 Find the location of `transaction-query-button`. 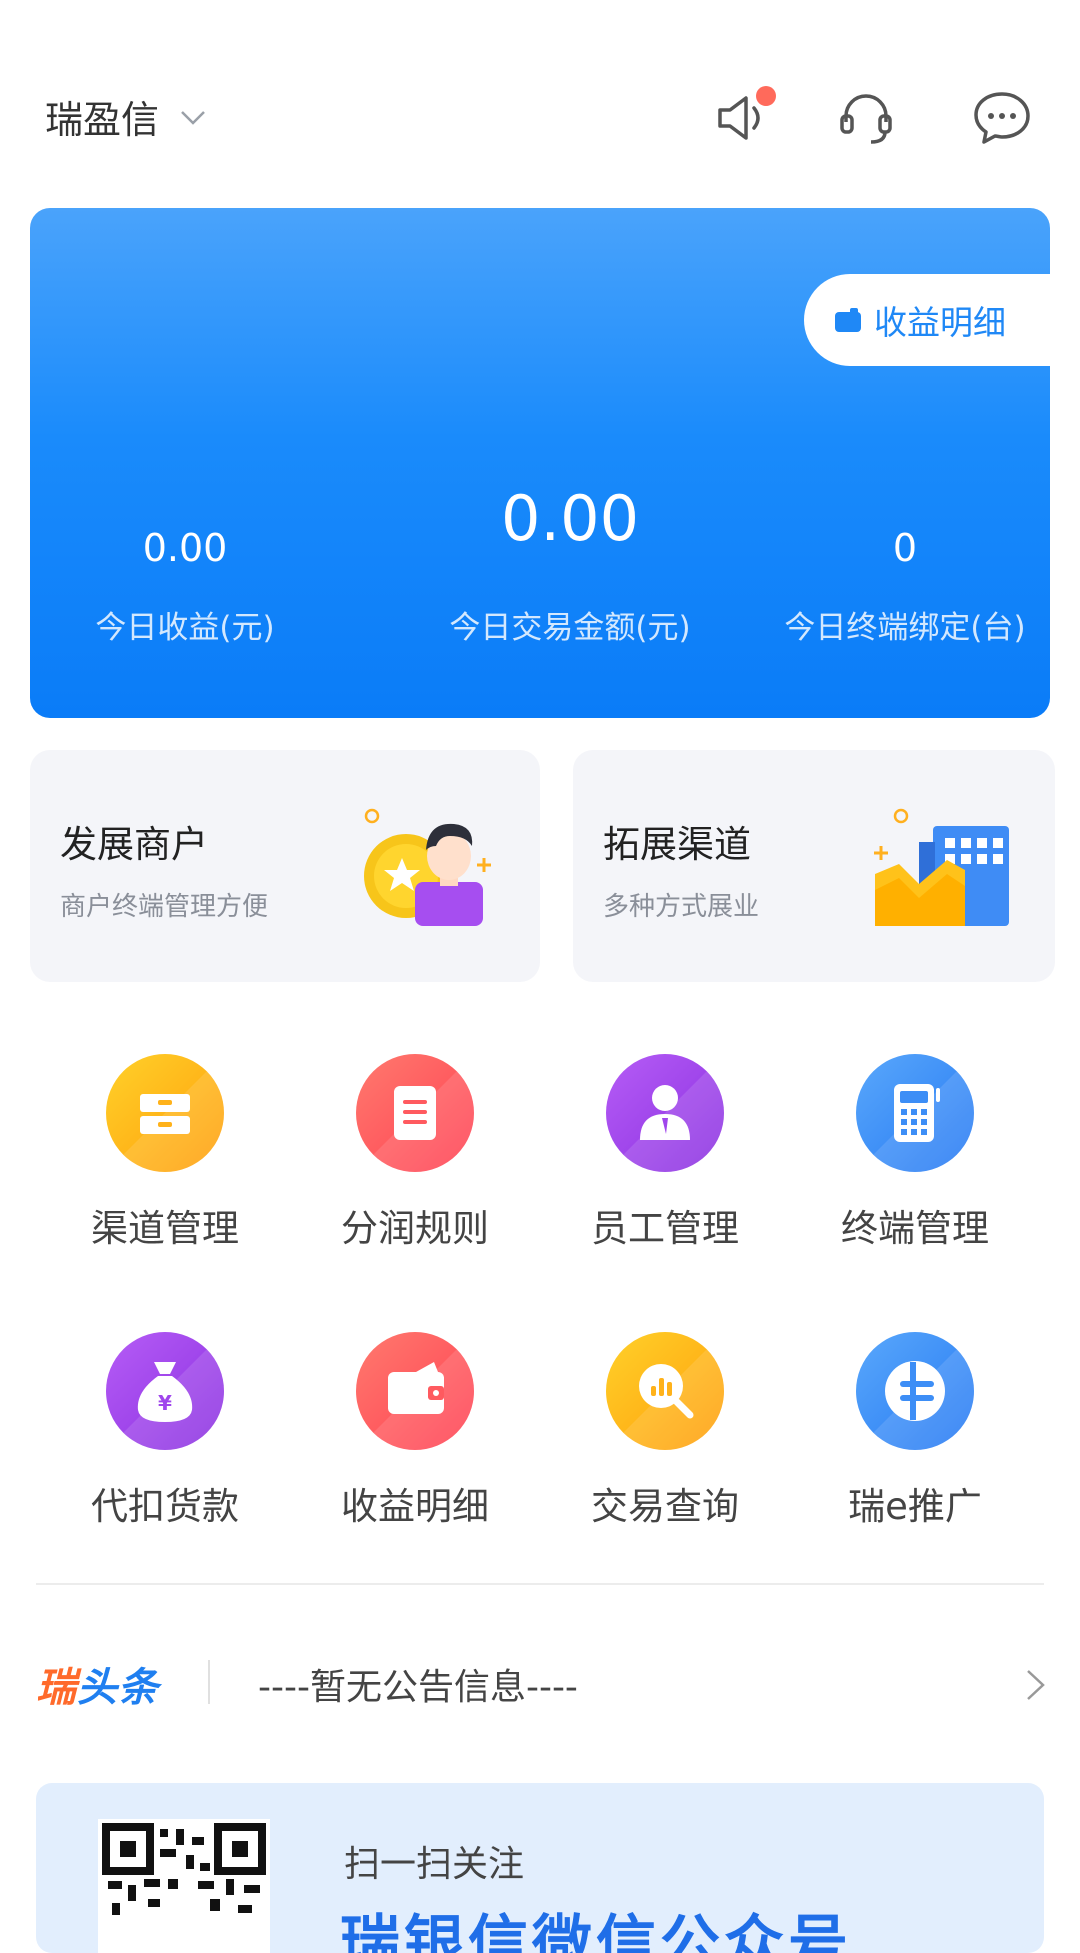

transaction-query-button is located at coordinates (665, 1391).